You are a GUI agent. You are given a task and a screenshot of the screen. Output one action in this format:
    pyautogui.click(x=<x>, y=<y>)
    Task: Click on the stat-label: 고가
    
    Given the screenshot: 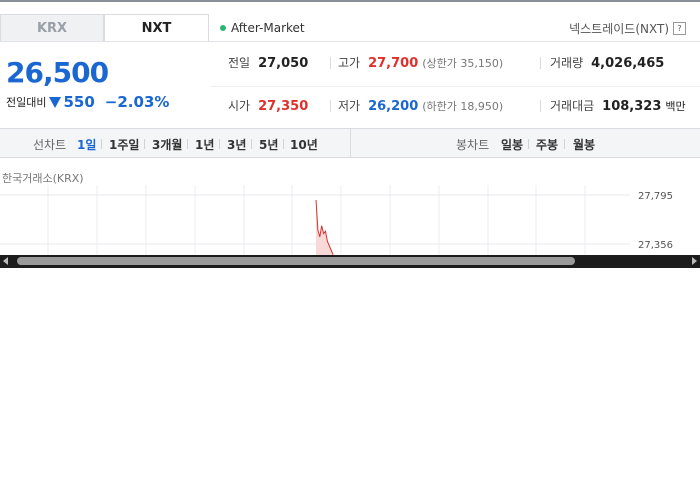 What is the action you would take?
    pyautogui.click(x=349, y=63)
    